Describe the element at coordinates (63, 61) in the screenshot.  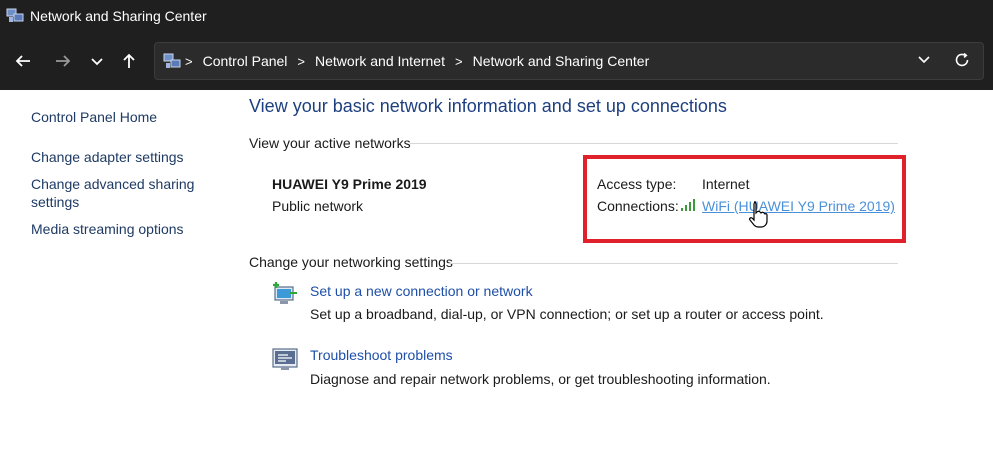
I see `forward-arrow-icon` at that location.